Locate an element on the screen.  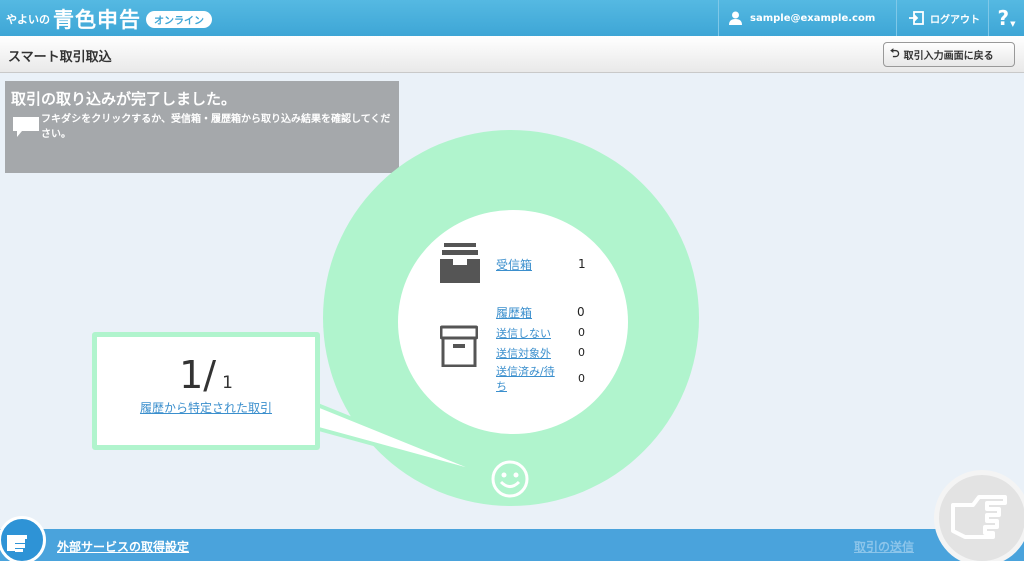
excluded-link: 送信対象外 is located at coordinates (523, 353).